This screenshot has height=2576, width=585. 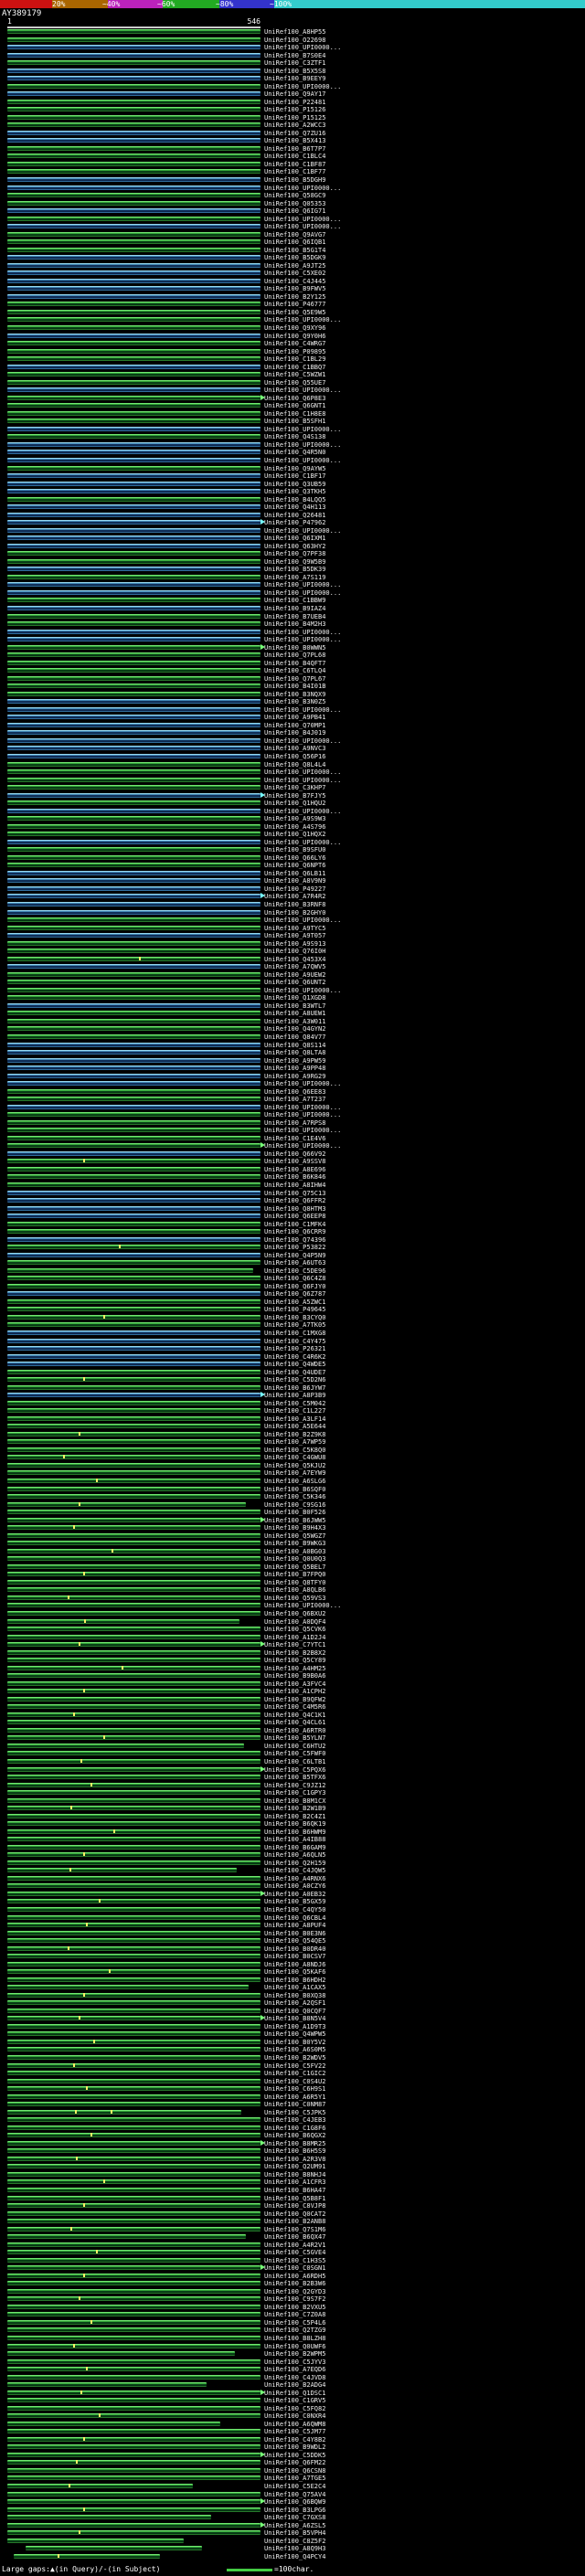 I want to click on hit-label: UniRef100_A6QLN5, so click(x=295, y=1855).